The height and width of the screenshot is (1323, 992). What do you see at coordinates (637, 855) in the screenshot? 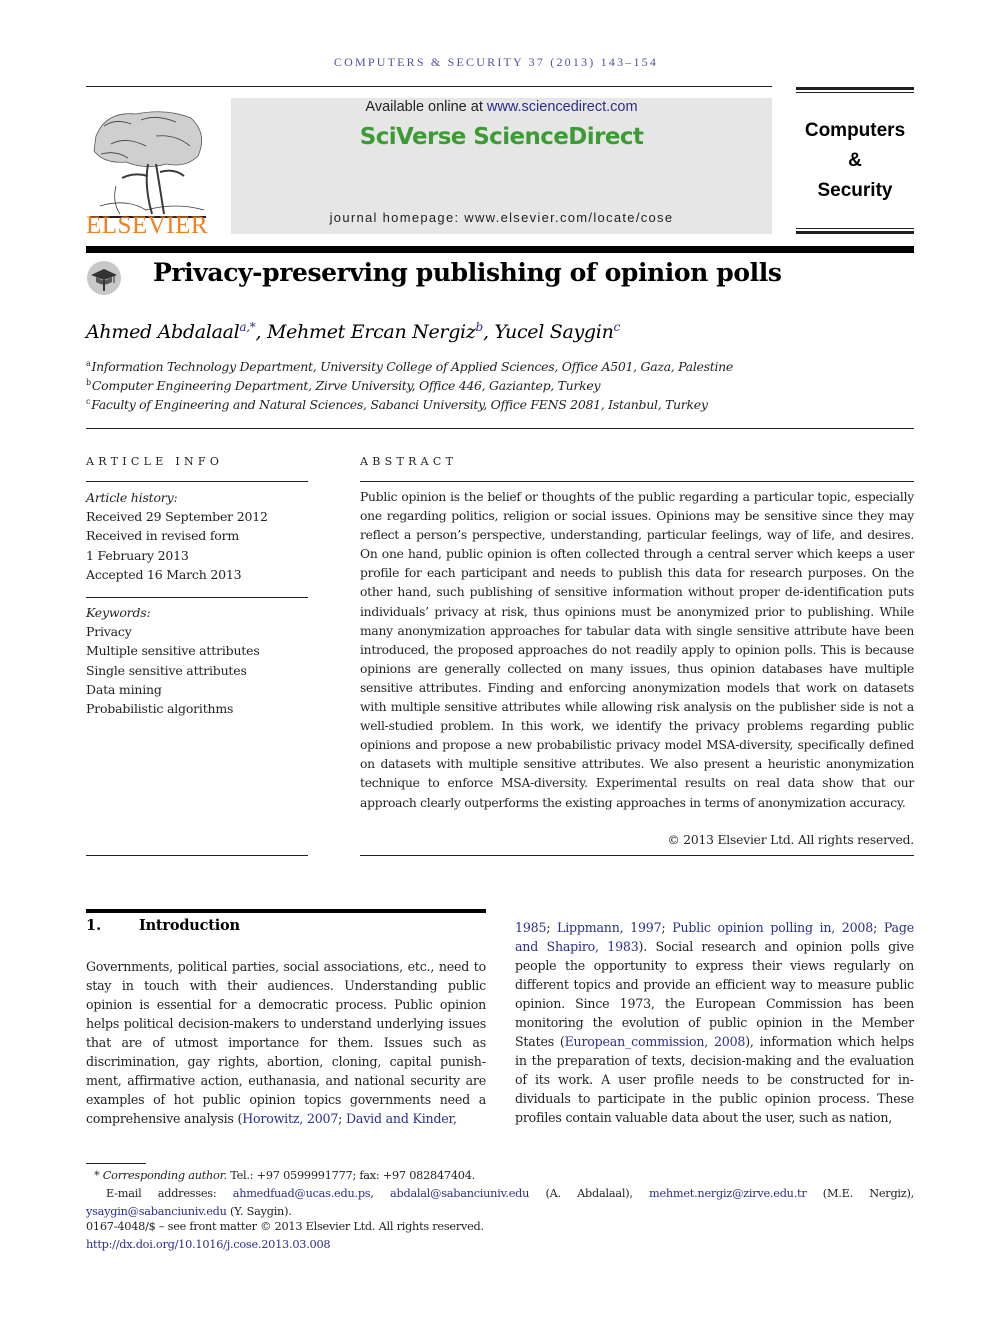
I see `abstract-bottom-rule` at bounding box center [637, 855].